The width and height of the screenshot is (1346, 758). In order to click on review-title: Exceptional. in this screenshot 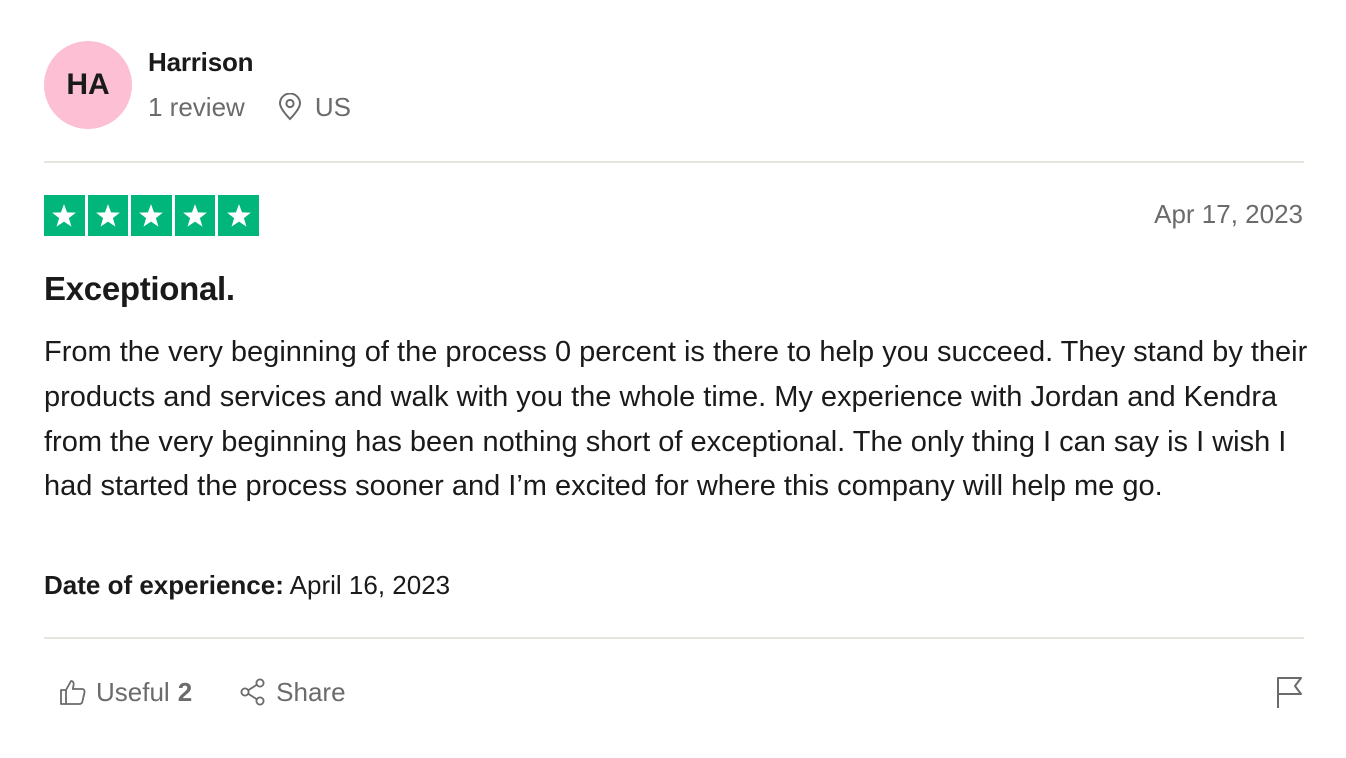, I will do `click(139, 289)`.